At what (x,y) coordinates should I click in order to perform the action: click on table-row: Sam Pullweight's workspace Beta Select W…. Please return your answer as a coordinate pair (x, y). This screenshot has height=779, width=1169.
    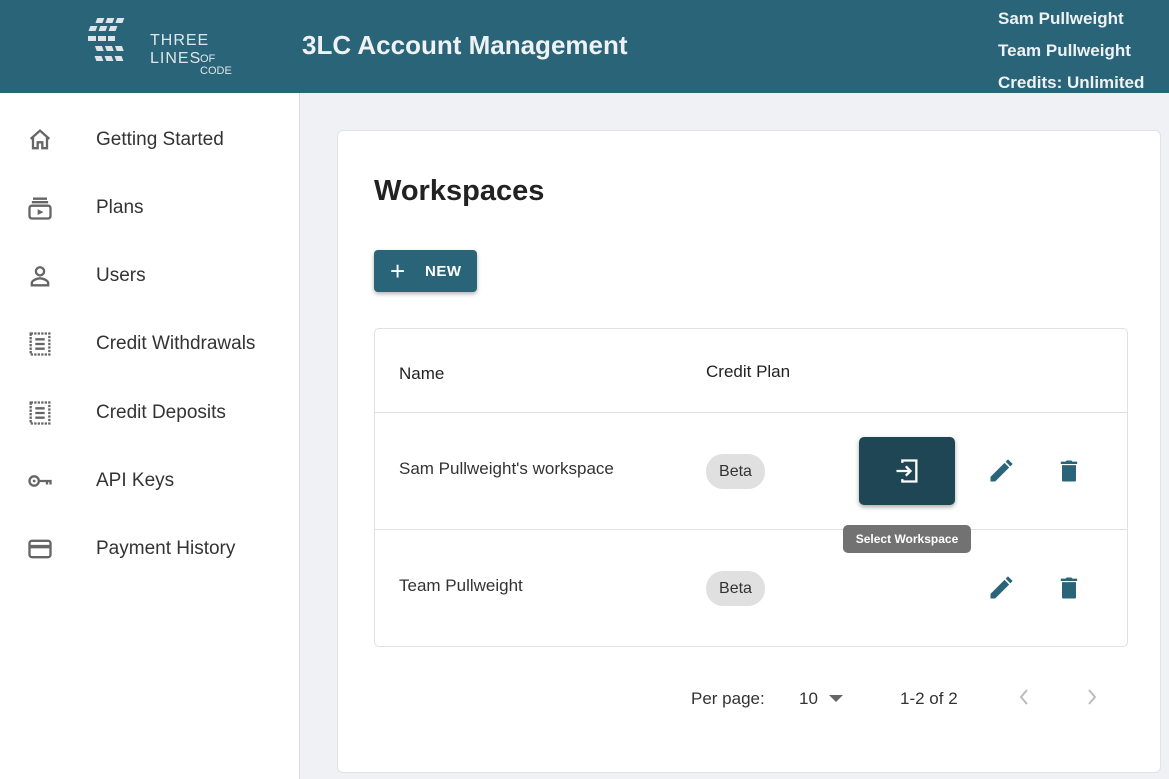
    Looking at the image, I should click on (751, 482).